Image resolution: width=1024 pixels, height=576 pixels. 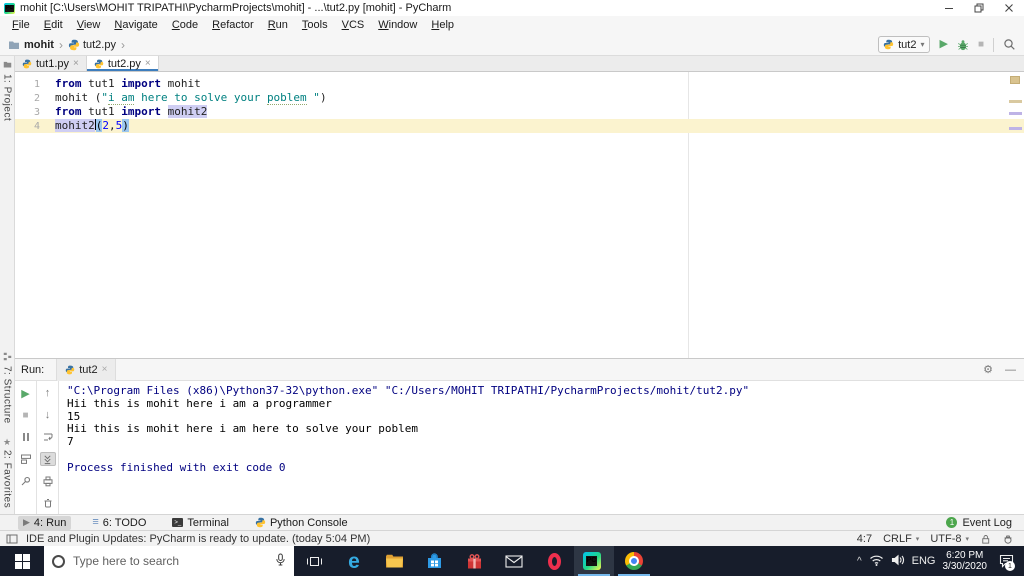 What do you see at coordinates (897, 539) in the screenshot?
I see `line-separator: CRLF` at bounding box center [897, 539].